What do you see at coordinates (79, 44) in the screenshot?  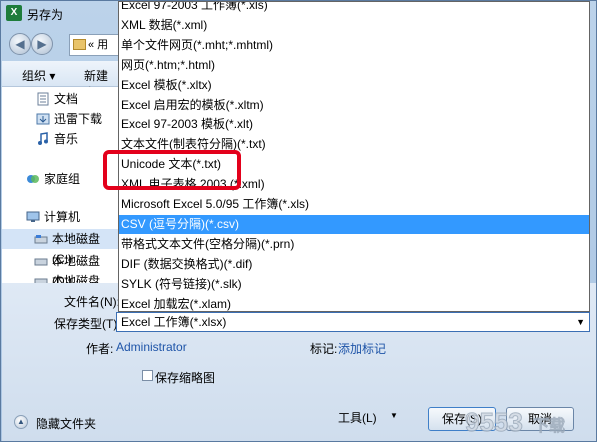 I see `folder-icon` at bounding box center [79, 44].